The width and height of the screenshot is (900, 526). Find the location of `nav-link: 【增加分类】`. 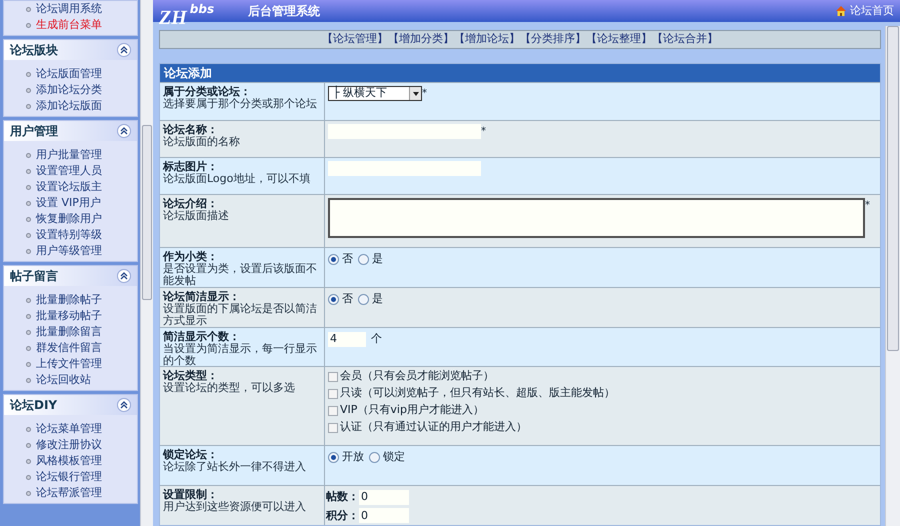

nav-link: 【增加分类】 is located at coordinates (421, 39).